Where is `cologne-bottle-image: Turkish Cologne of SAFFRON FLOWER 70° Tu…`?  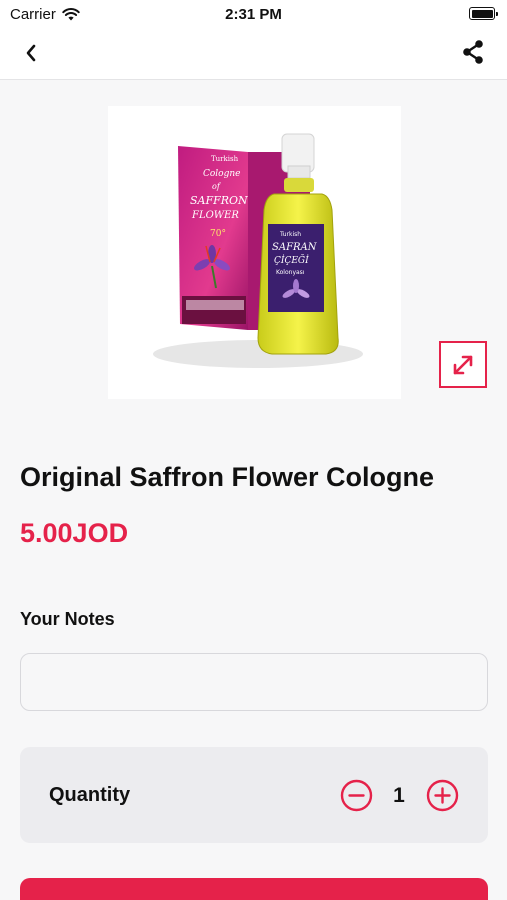 cologne-bottle-image: Turkish Cologne of SAFFRON FLOWER 70° Tu… is located at coordinates (258, 250).